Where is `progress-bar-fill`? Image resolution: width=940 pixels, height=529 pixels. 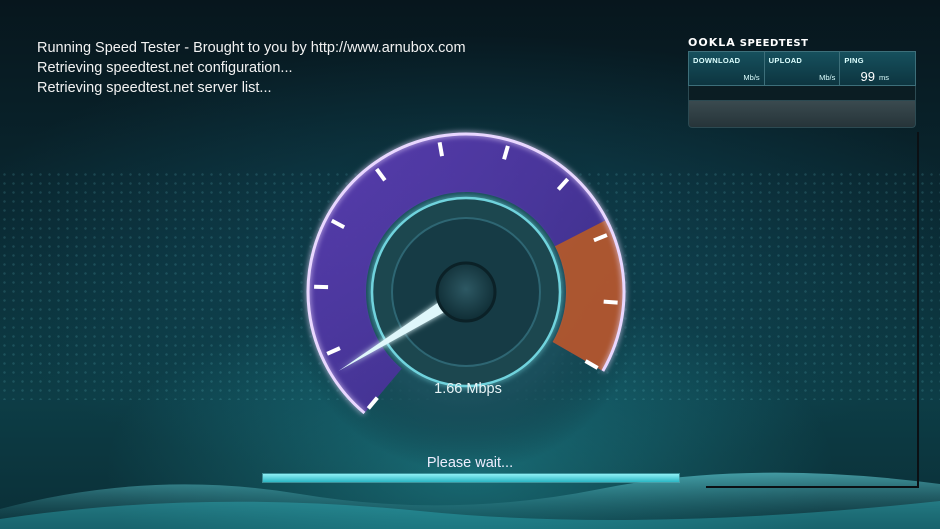
progress-bar-fill is located at coordinates (471, 478).